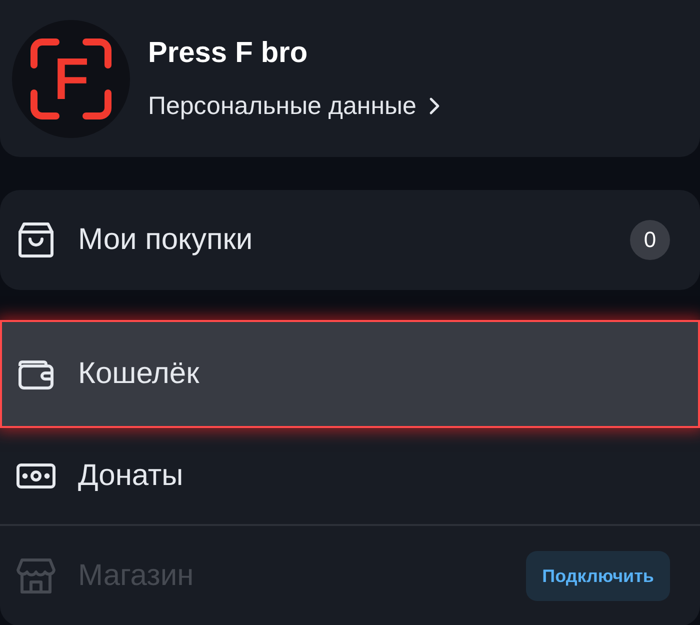  I want to click on user-name: Press F bro, so click(228, 53).